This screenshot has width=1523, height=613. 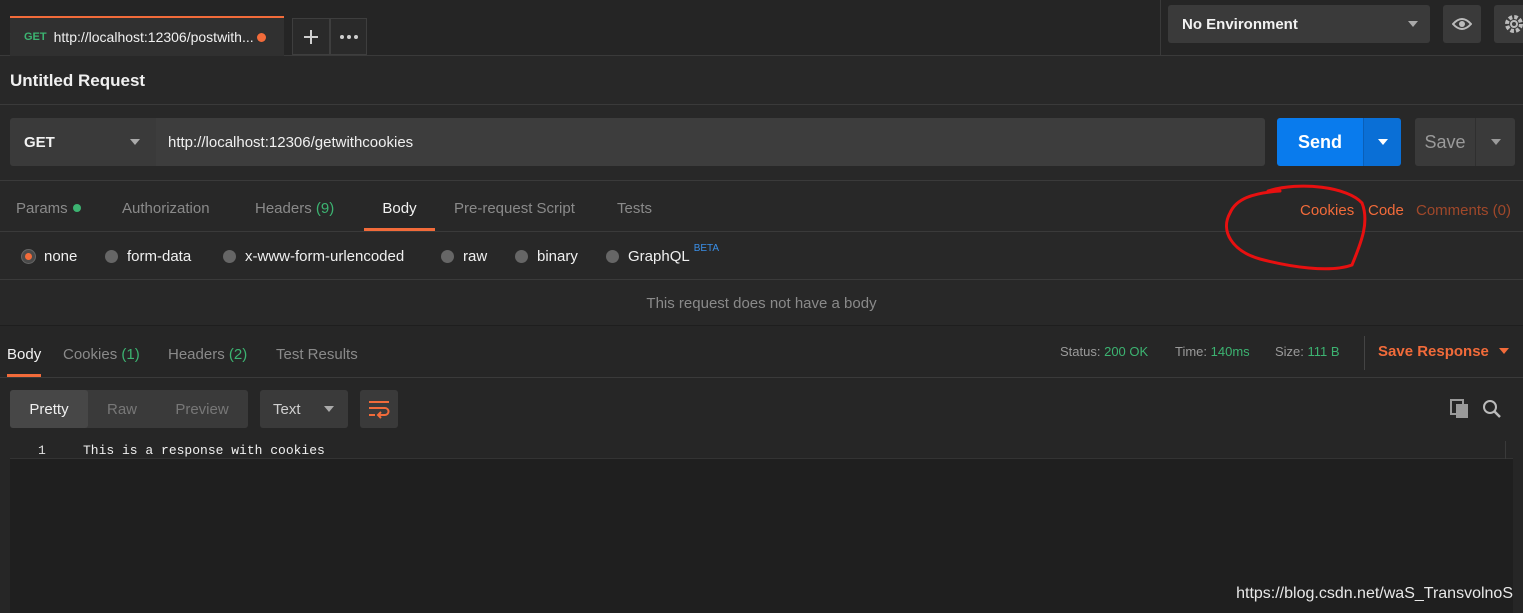 I want to click on body-type-graphql-label: GraphQL, so click(x=659, y=256).